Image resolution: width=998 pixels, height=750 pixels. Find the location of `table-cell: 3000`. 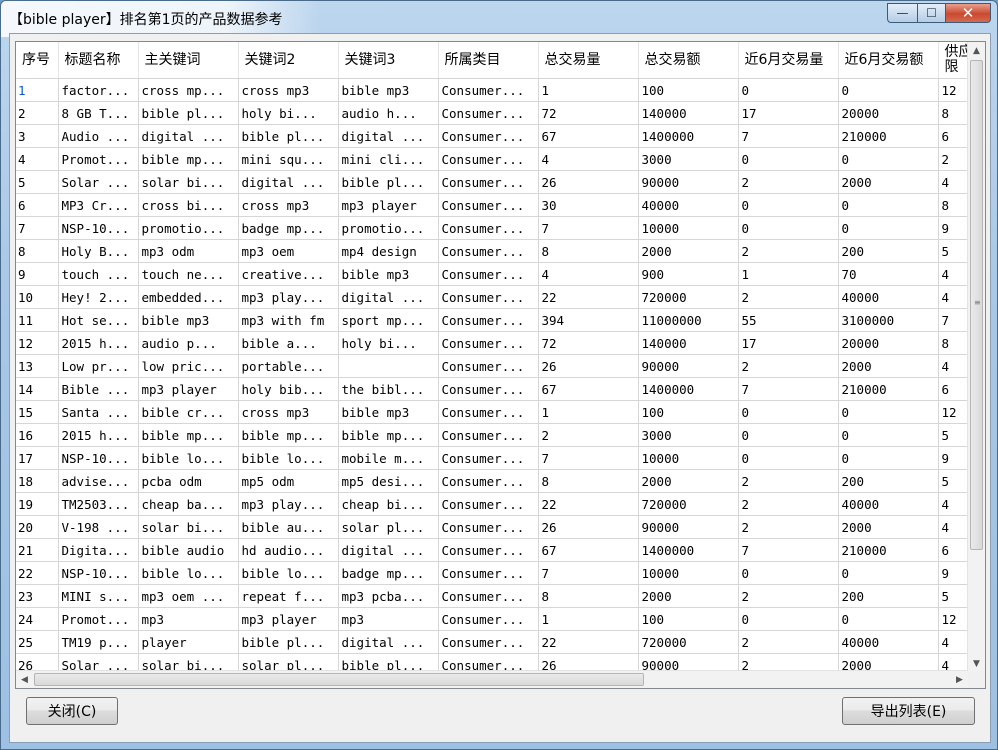

table-cell: 3000 is located at coordinates (688, 435).